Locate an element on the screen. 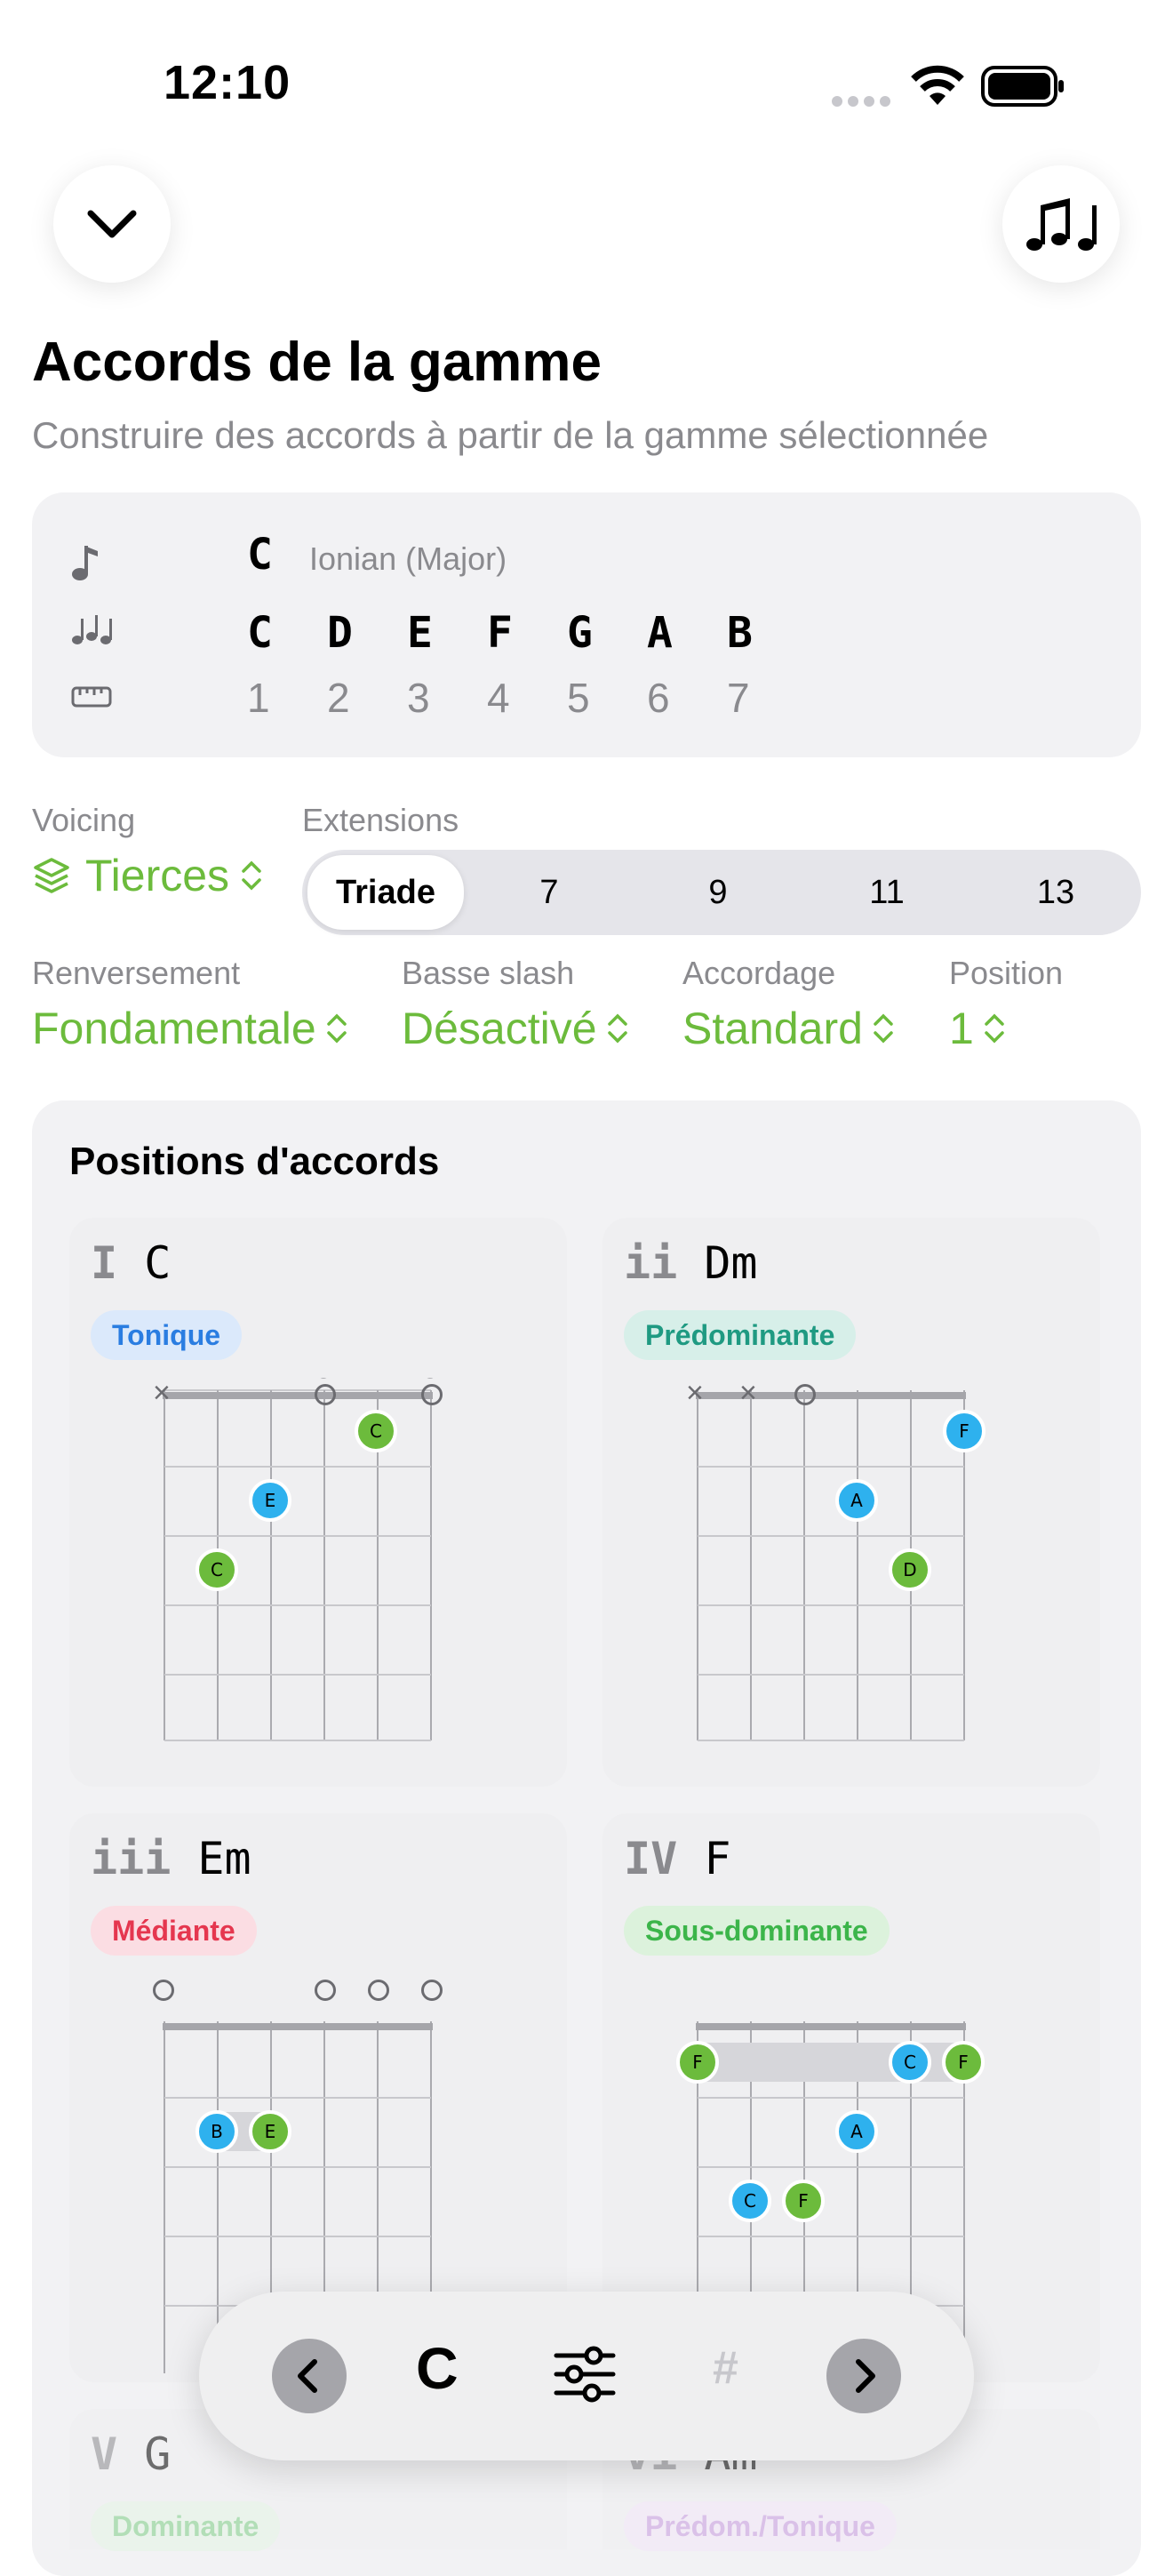 This screenshot has height=2576, width=1173. scale-degree: 7 is located at coordinates (738, 698).